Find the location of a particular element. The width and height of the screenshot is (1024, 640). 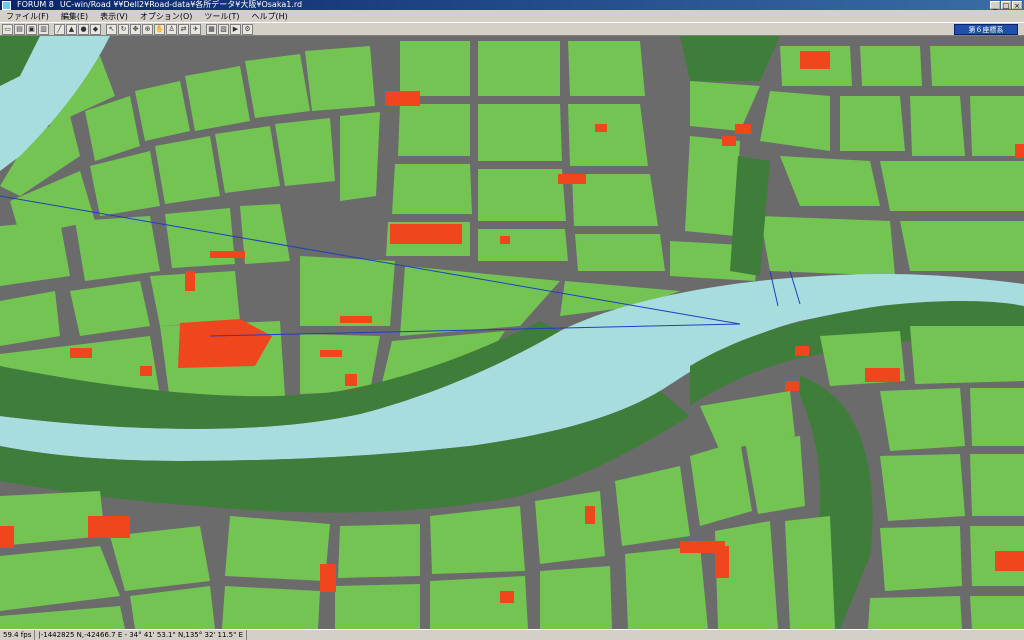

menu-options: オプション(O) is located at coordinates (166, 16).